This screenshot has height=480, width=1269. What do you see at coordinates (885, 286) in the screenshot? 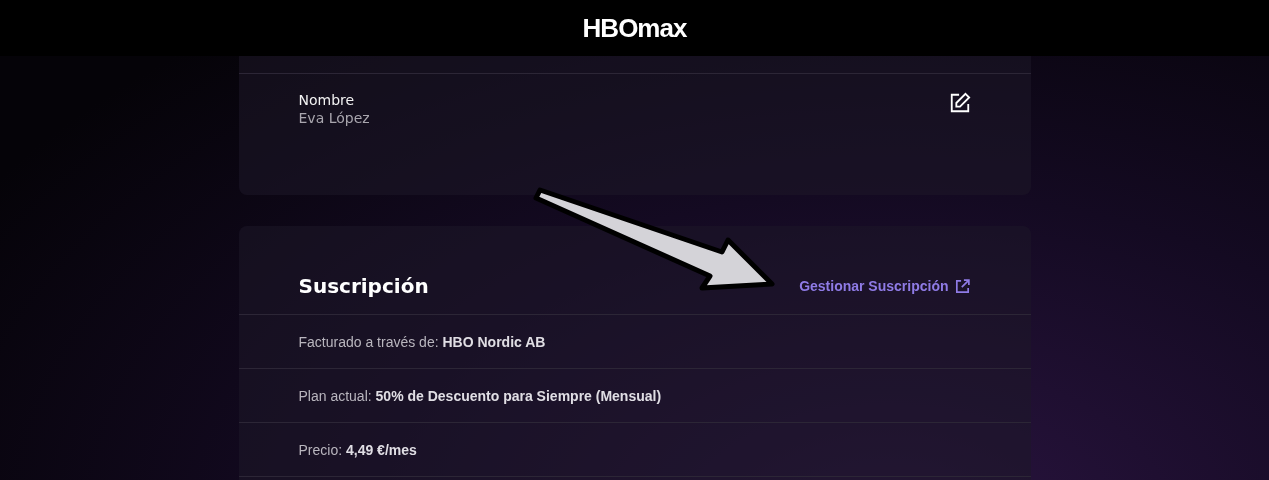
I see `manage-subscription-link: Gestionar Suscripción` at bounding box center [885, 286].